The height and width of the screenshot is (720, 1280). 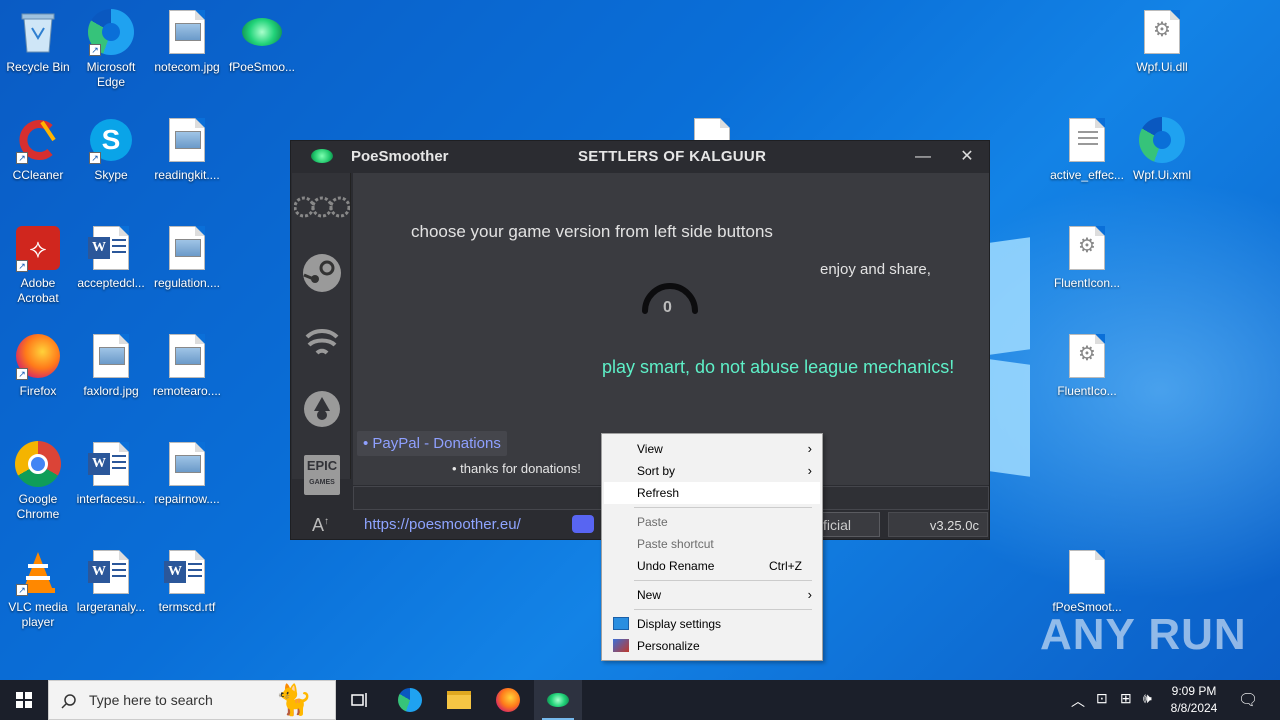 What do you see at coordinates (672, 156) in the screenshot?
I see `league-title: SETTLERS OF KALGUUR` at bounding box center [672, 156].